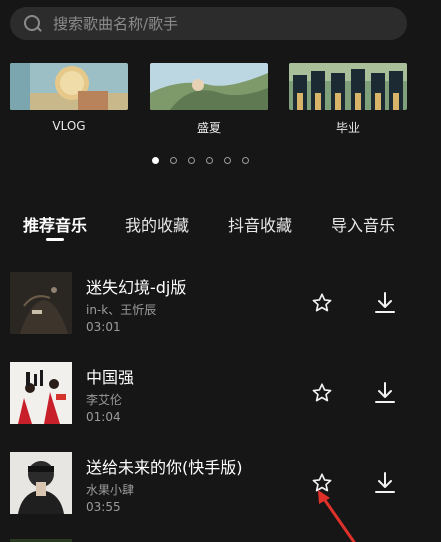 Image resolution: width=441 pixels, height=542 pixels. What do you see at coordinates (363, 224) in the screenshot?
I see `tab-import-music: 导入音乐` at bounding box center [363, 224].